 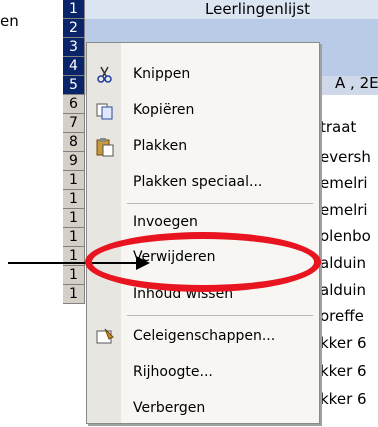 What do you see at coordinates (9, 21) in the screenshot?
I see `margin-text: en` at bounding box center [9, 21].